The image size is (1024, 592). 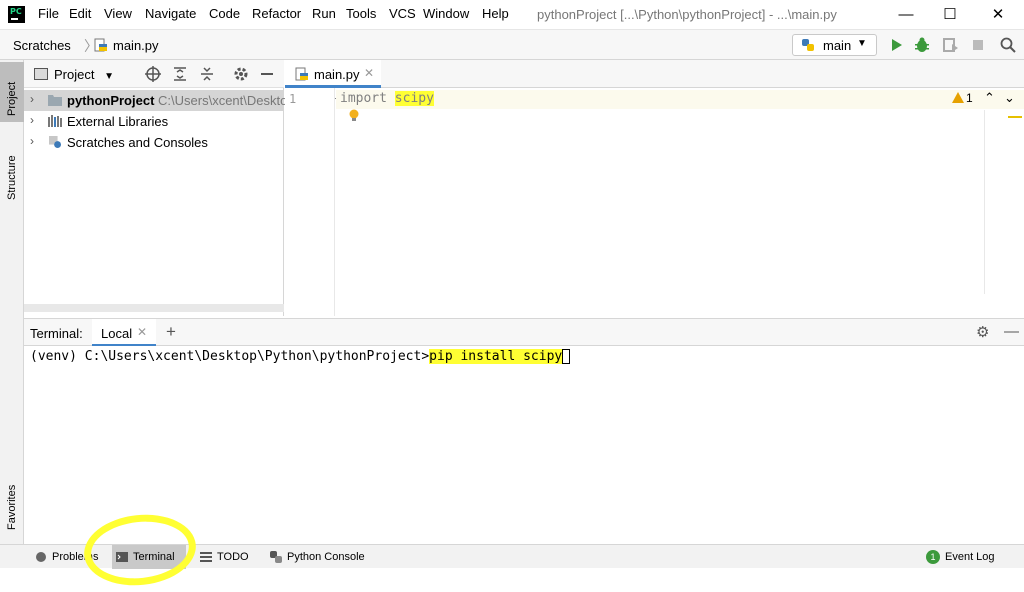 What do you see at coordinates (241, 74) in the screenshot?
I see `gear-icon` at bounding box center [241, 74].